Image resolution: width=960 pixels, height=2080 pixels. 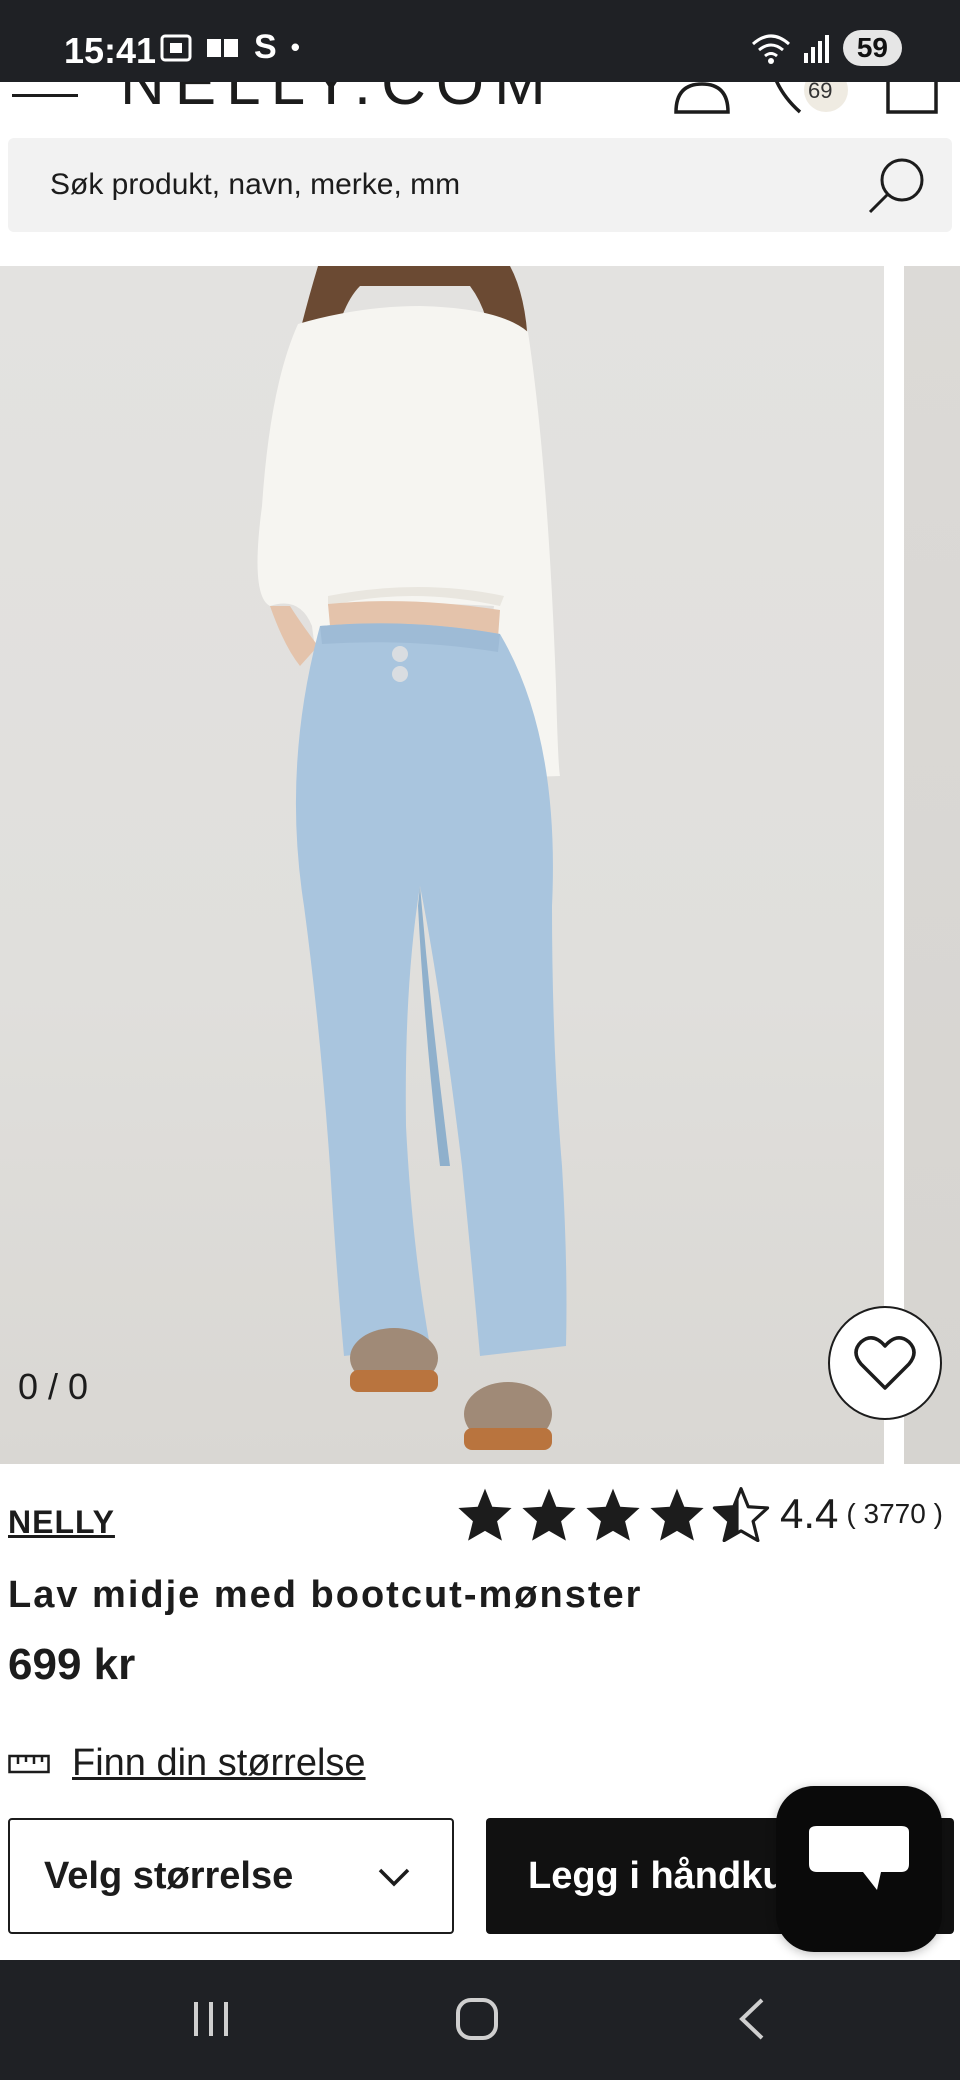 I want to click on message-icon, so click(x=222, y=47).